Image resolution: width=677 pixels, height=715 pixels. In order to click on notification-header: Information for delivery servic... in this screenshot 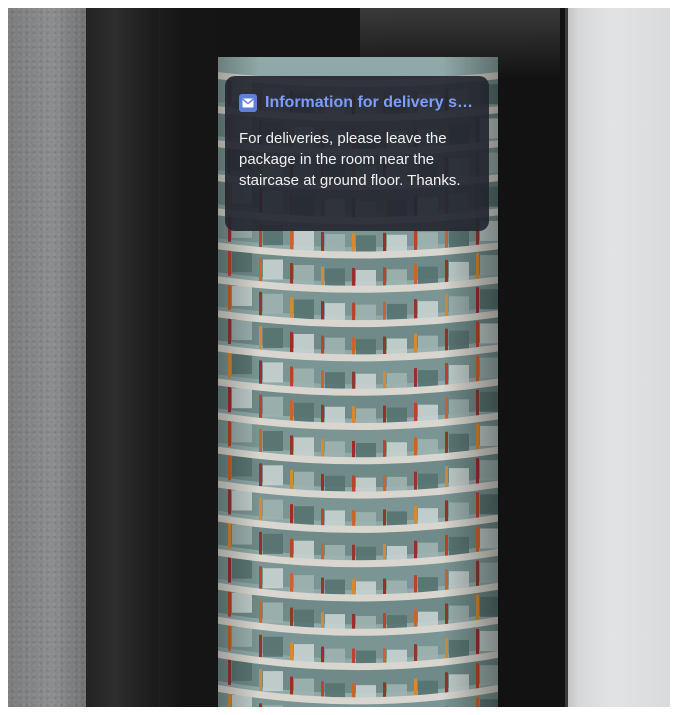, I will do `click(358, 103)`.